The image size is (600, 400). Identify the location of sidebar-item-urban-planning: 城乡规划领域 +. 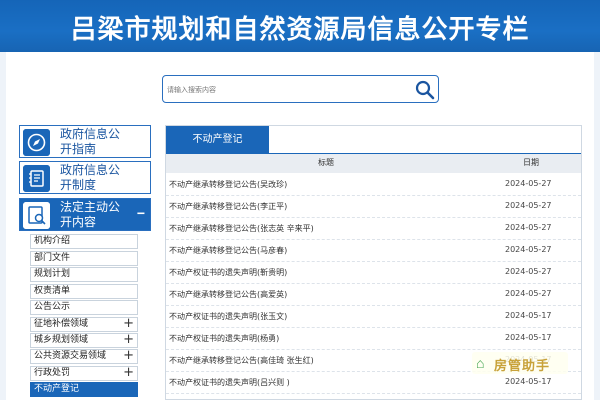
(84, 340).